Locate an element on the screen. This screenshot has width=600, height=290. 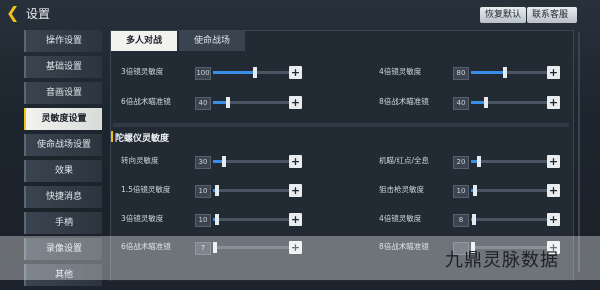
sidebar-item-effects: 效果 is located at coordinates (63, 171).